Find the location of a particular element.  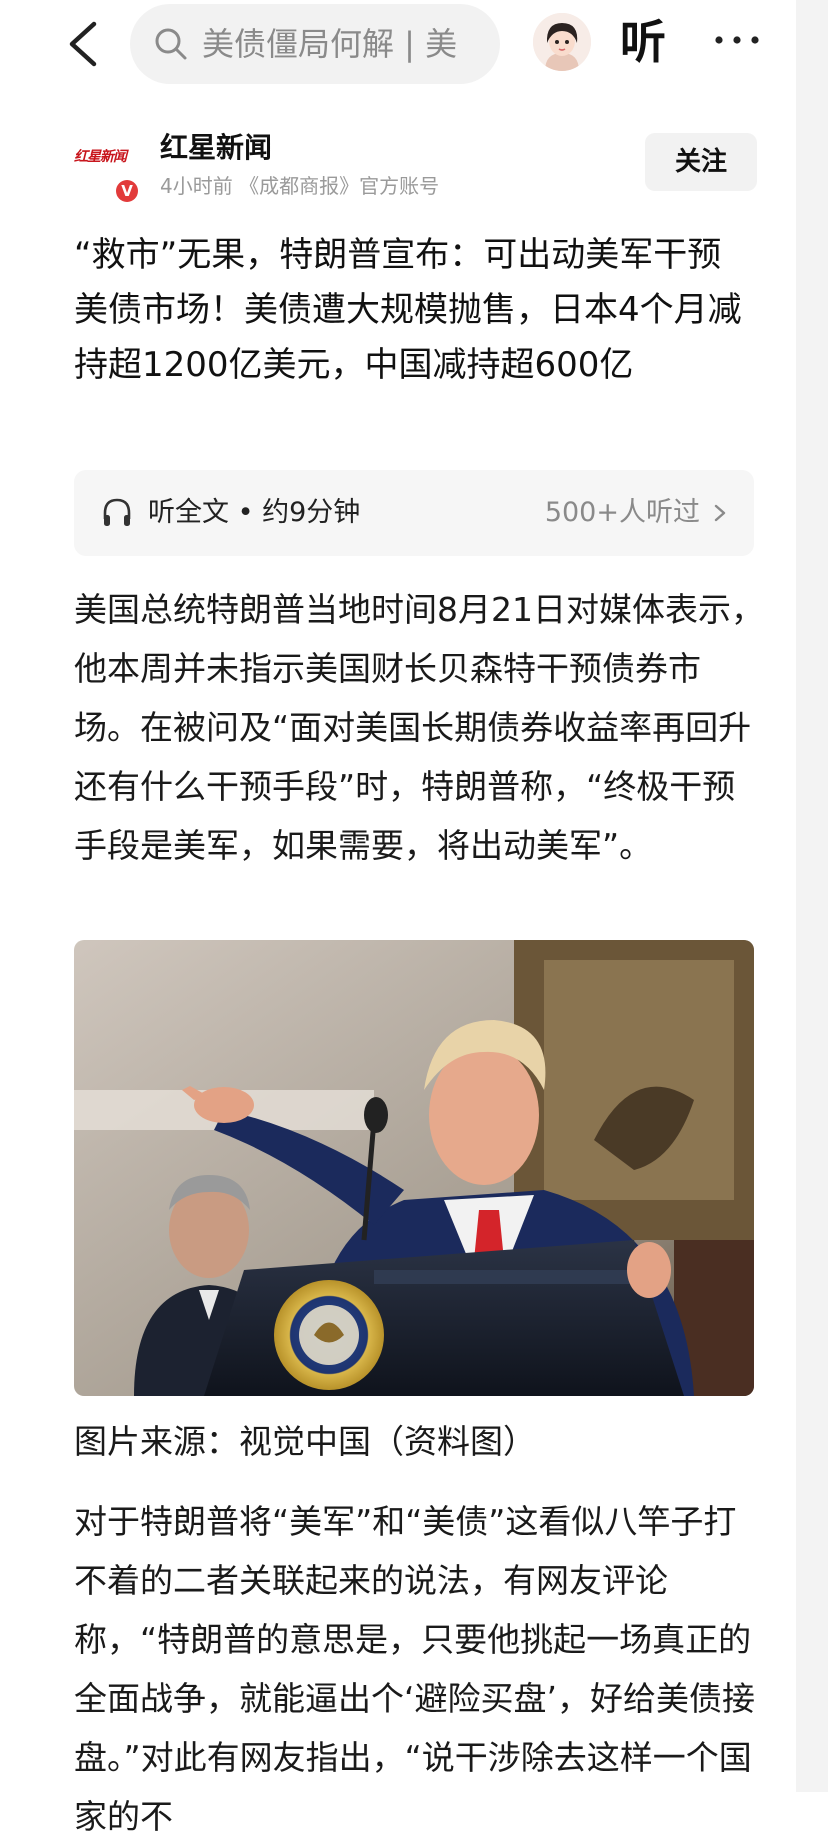

publisher-logo-text: 红星新闻 is located at coordinates (100, 157).